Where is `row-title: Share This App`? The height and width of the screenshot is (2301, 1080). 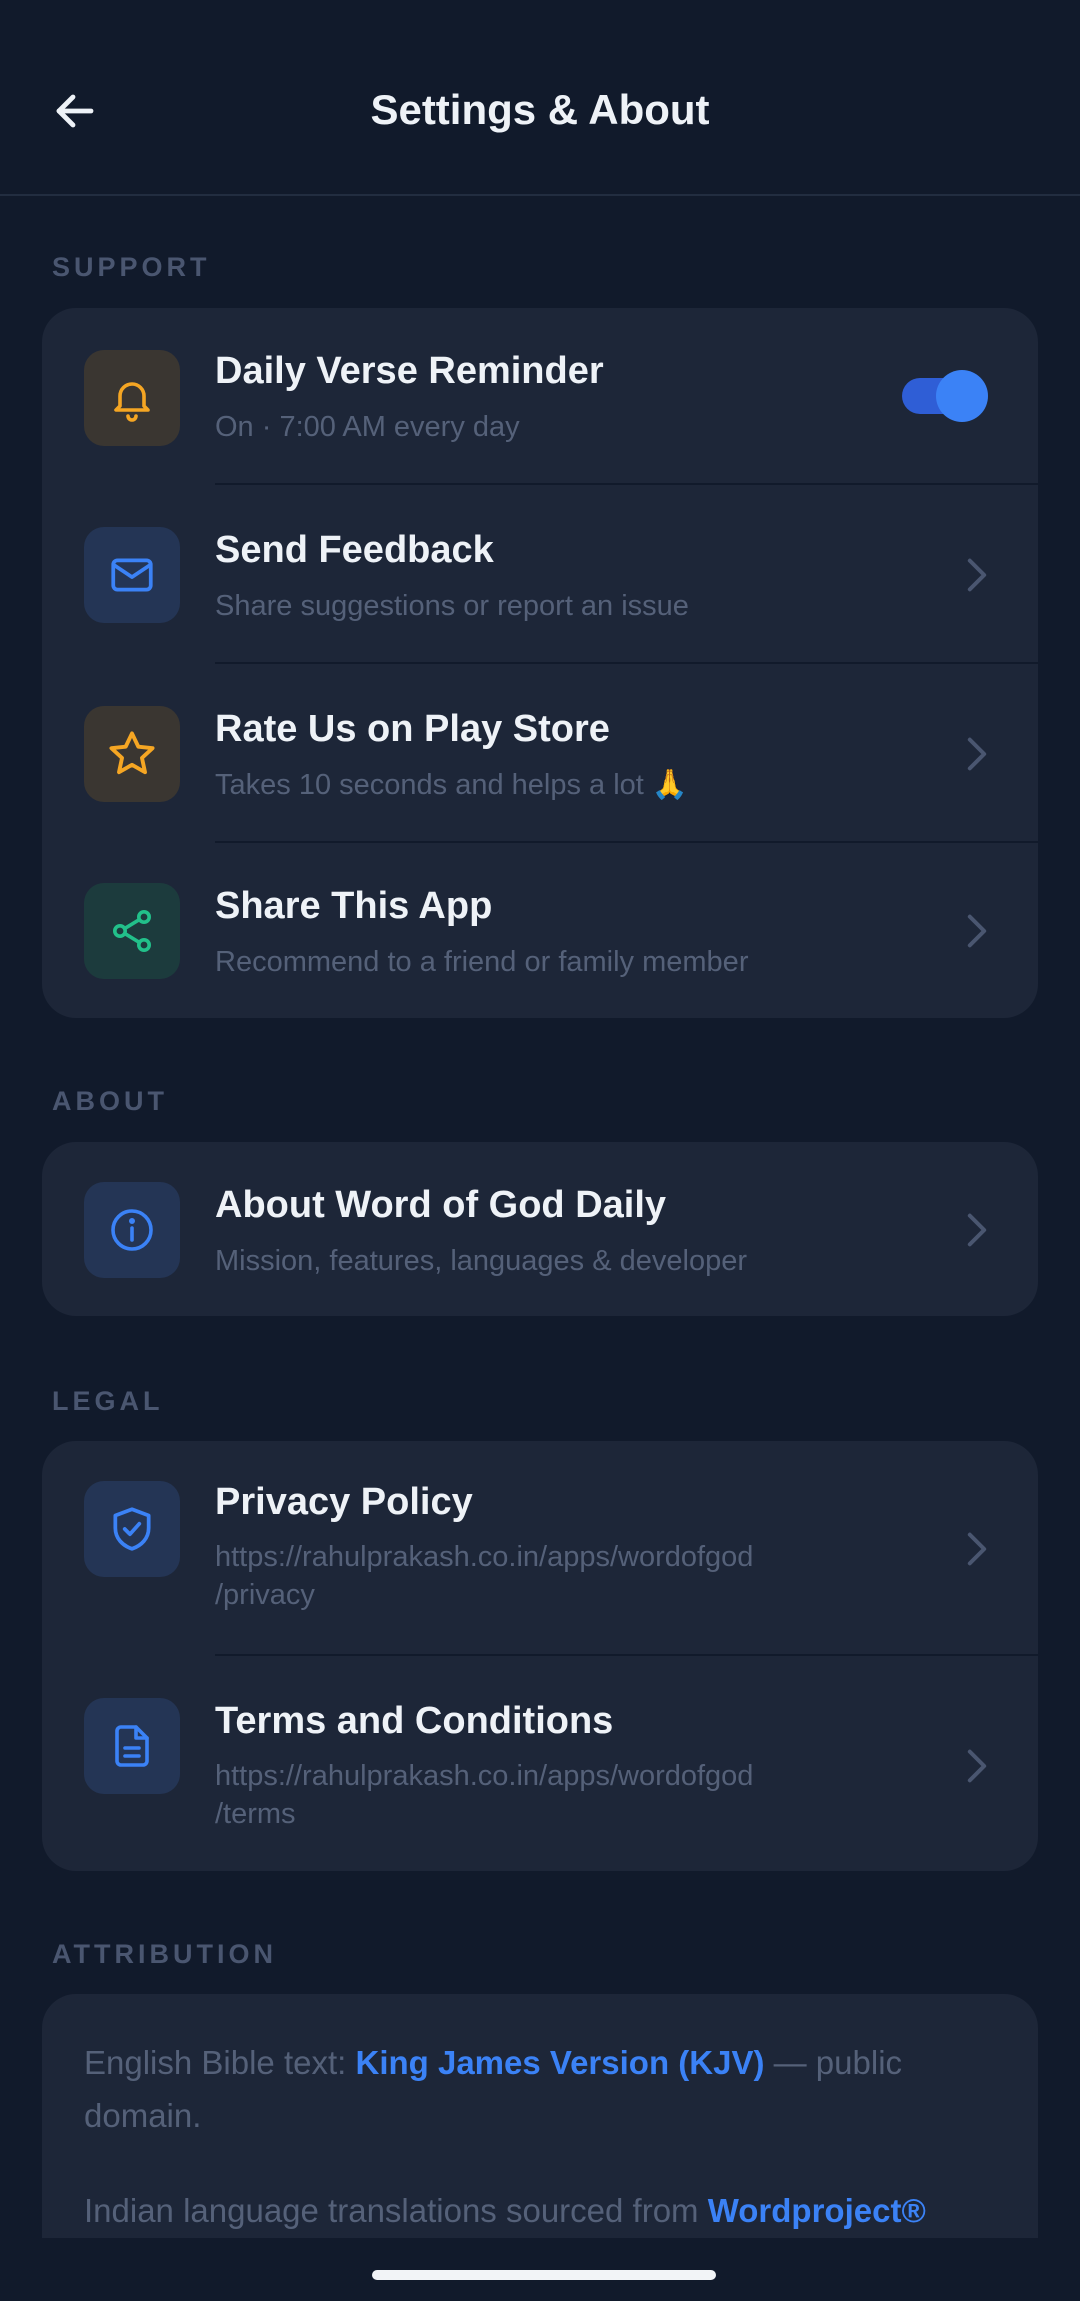 row-title: Share This App is located at coordinates (354, 906).